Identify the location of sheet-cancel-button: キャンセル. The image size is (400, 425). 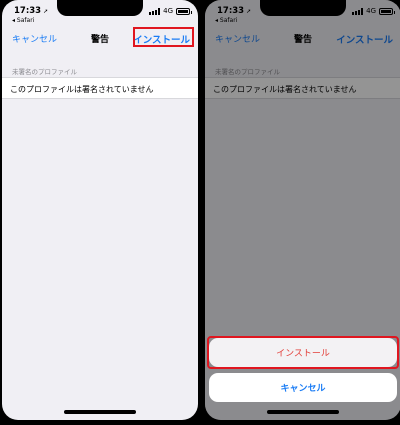
(303, 387).